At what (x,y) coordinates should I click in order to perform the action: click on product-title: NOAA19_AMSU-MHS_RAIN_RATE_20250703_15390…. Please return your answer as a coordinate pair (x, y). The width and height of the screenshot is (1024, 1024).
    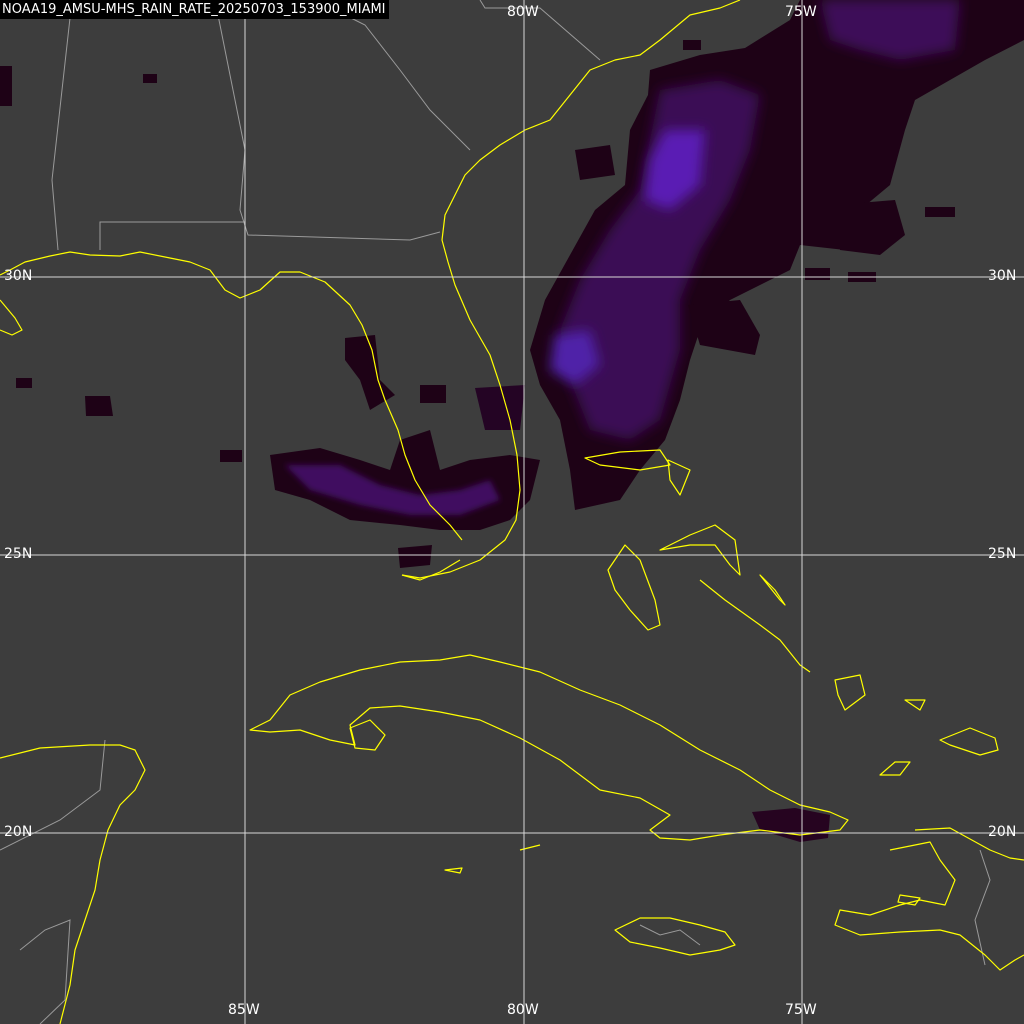
    Looking at the image, I should click on (194, 9).